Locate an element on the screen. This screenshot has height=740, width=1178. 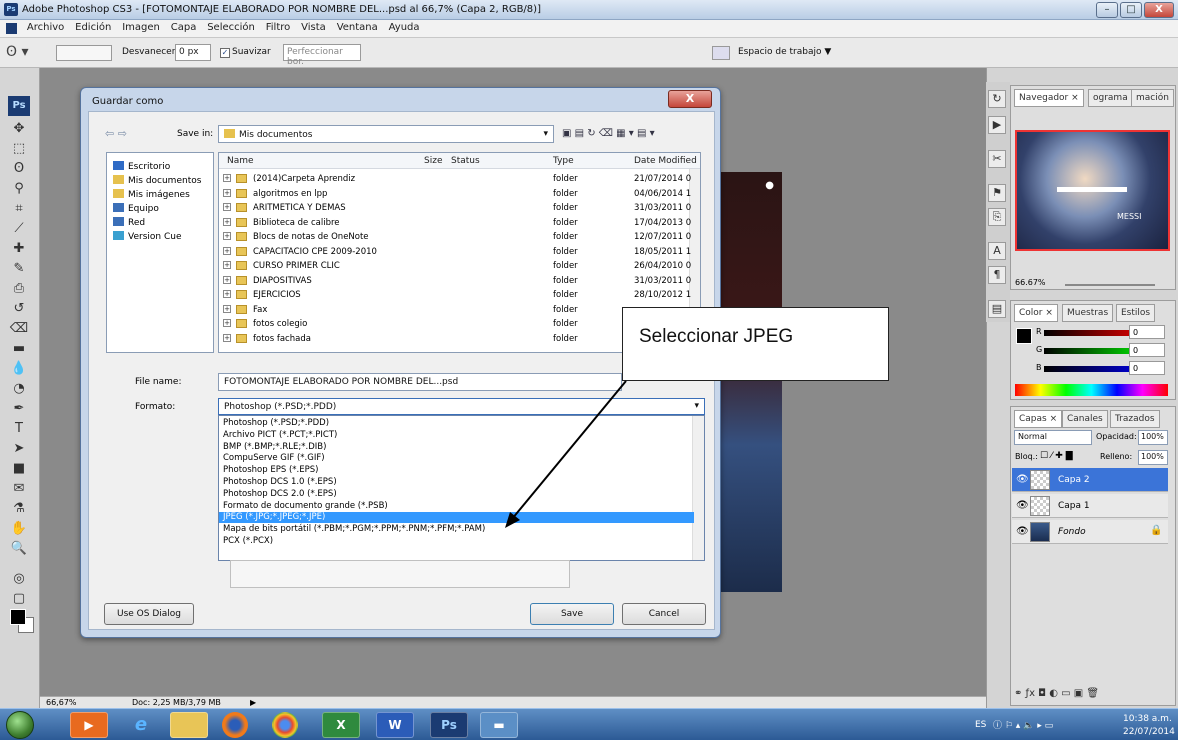
media-player-icon: ▶ is located at coordinates (89, 725).